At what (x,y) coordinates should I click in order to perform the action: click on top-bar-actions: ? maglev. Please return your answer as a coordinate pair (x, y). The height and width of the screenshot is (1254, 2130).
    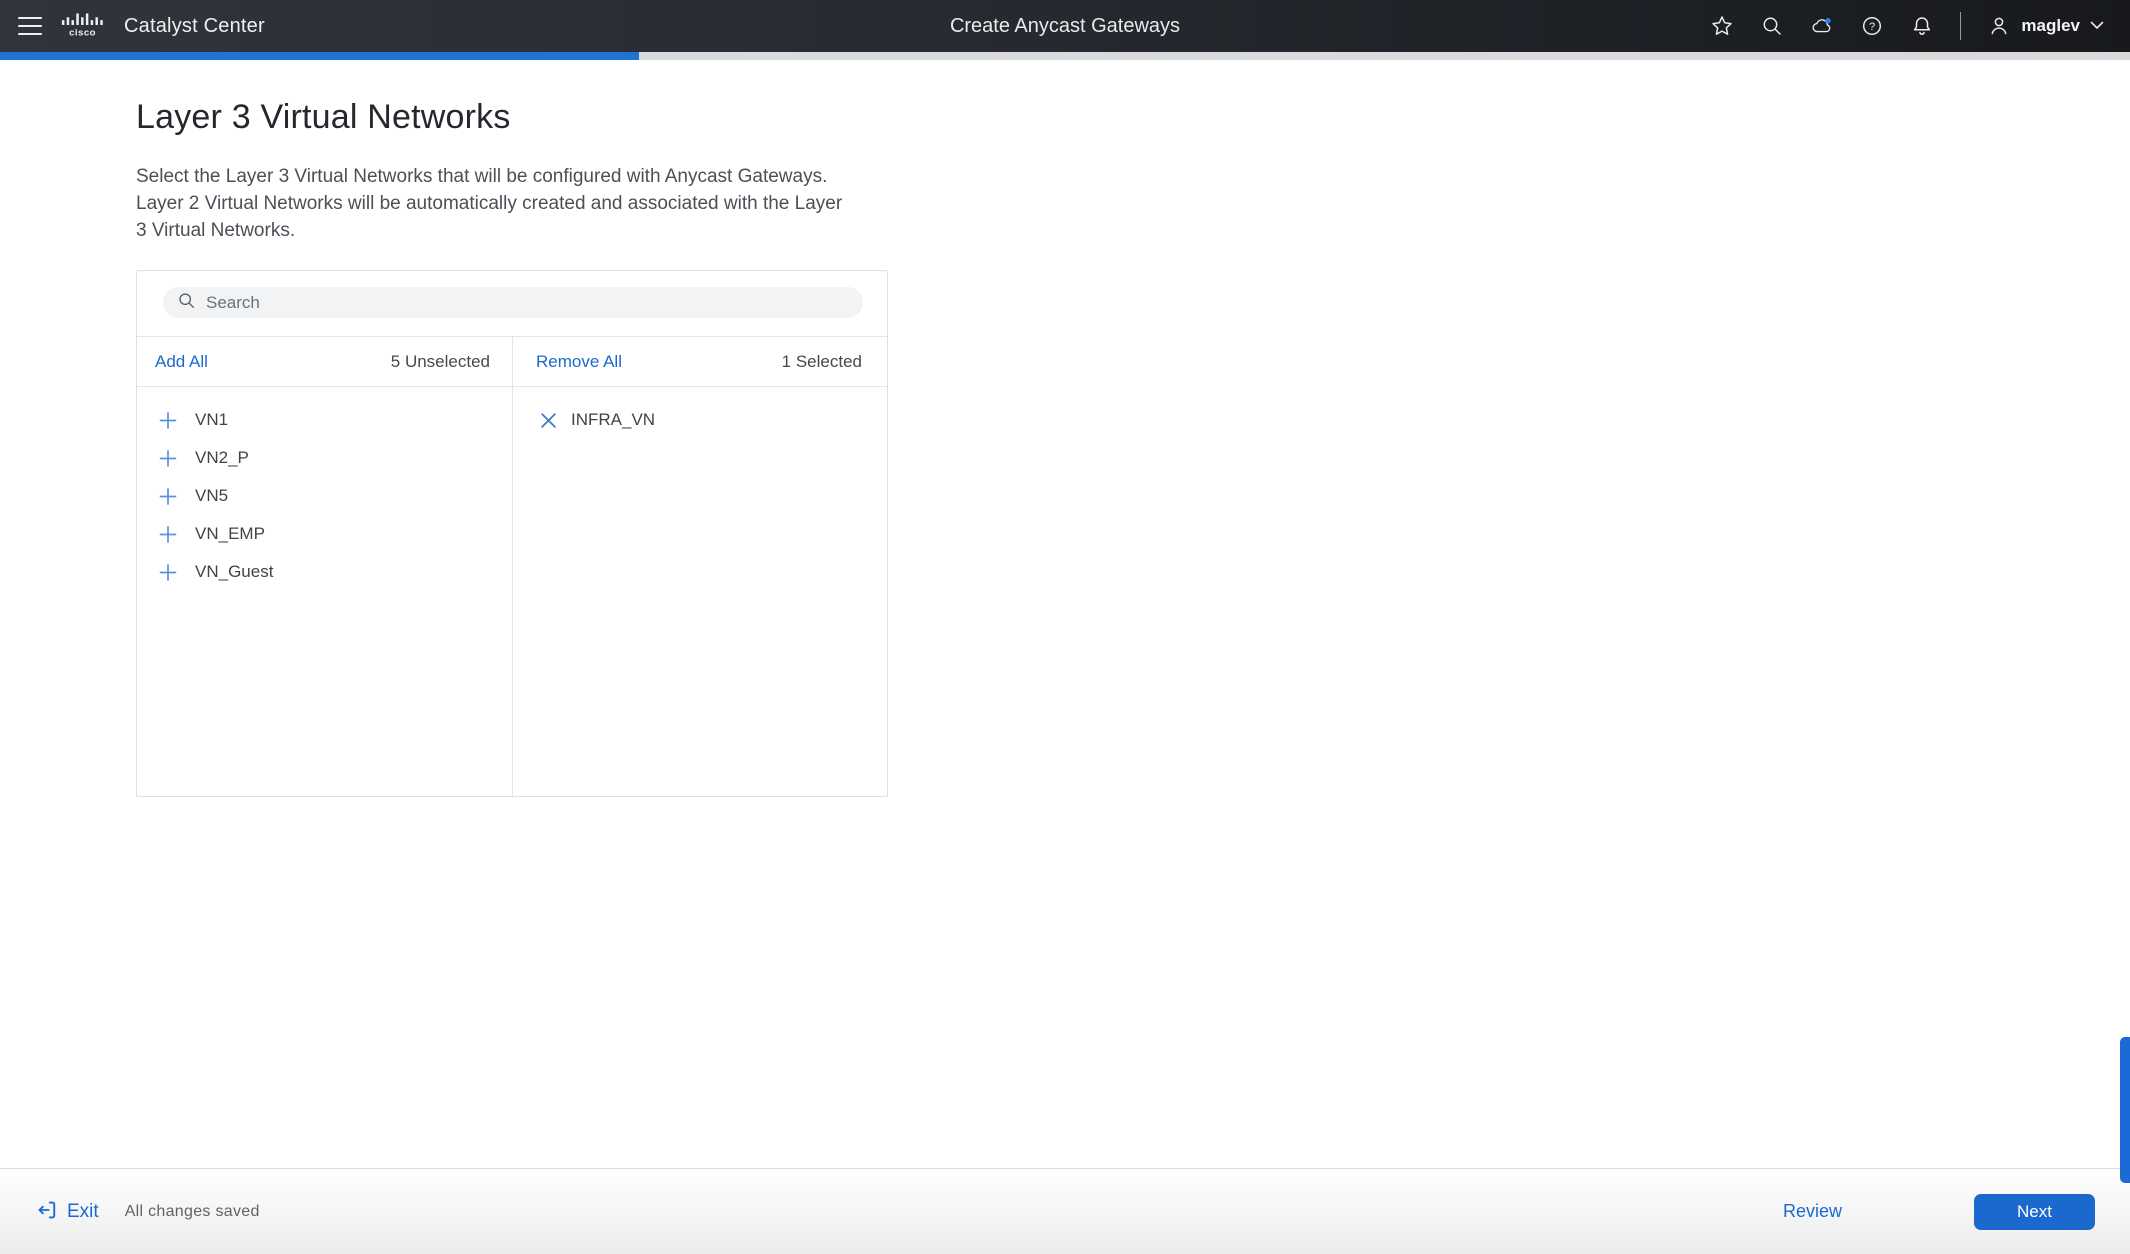
    Looking at the image, I should click on (1907, 26).